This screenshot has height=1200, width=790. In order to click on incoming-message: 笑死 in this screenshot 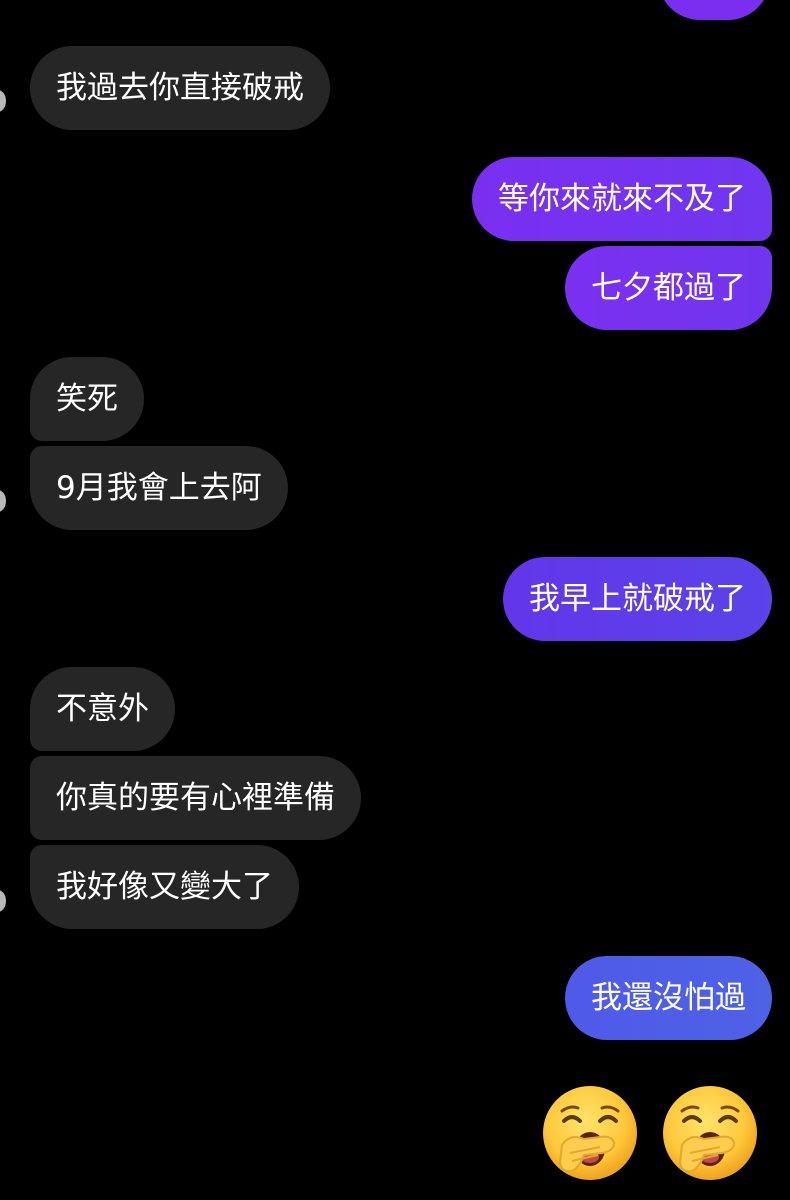, I will do `click(87, 399)`.